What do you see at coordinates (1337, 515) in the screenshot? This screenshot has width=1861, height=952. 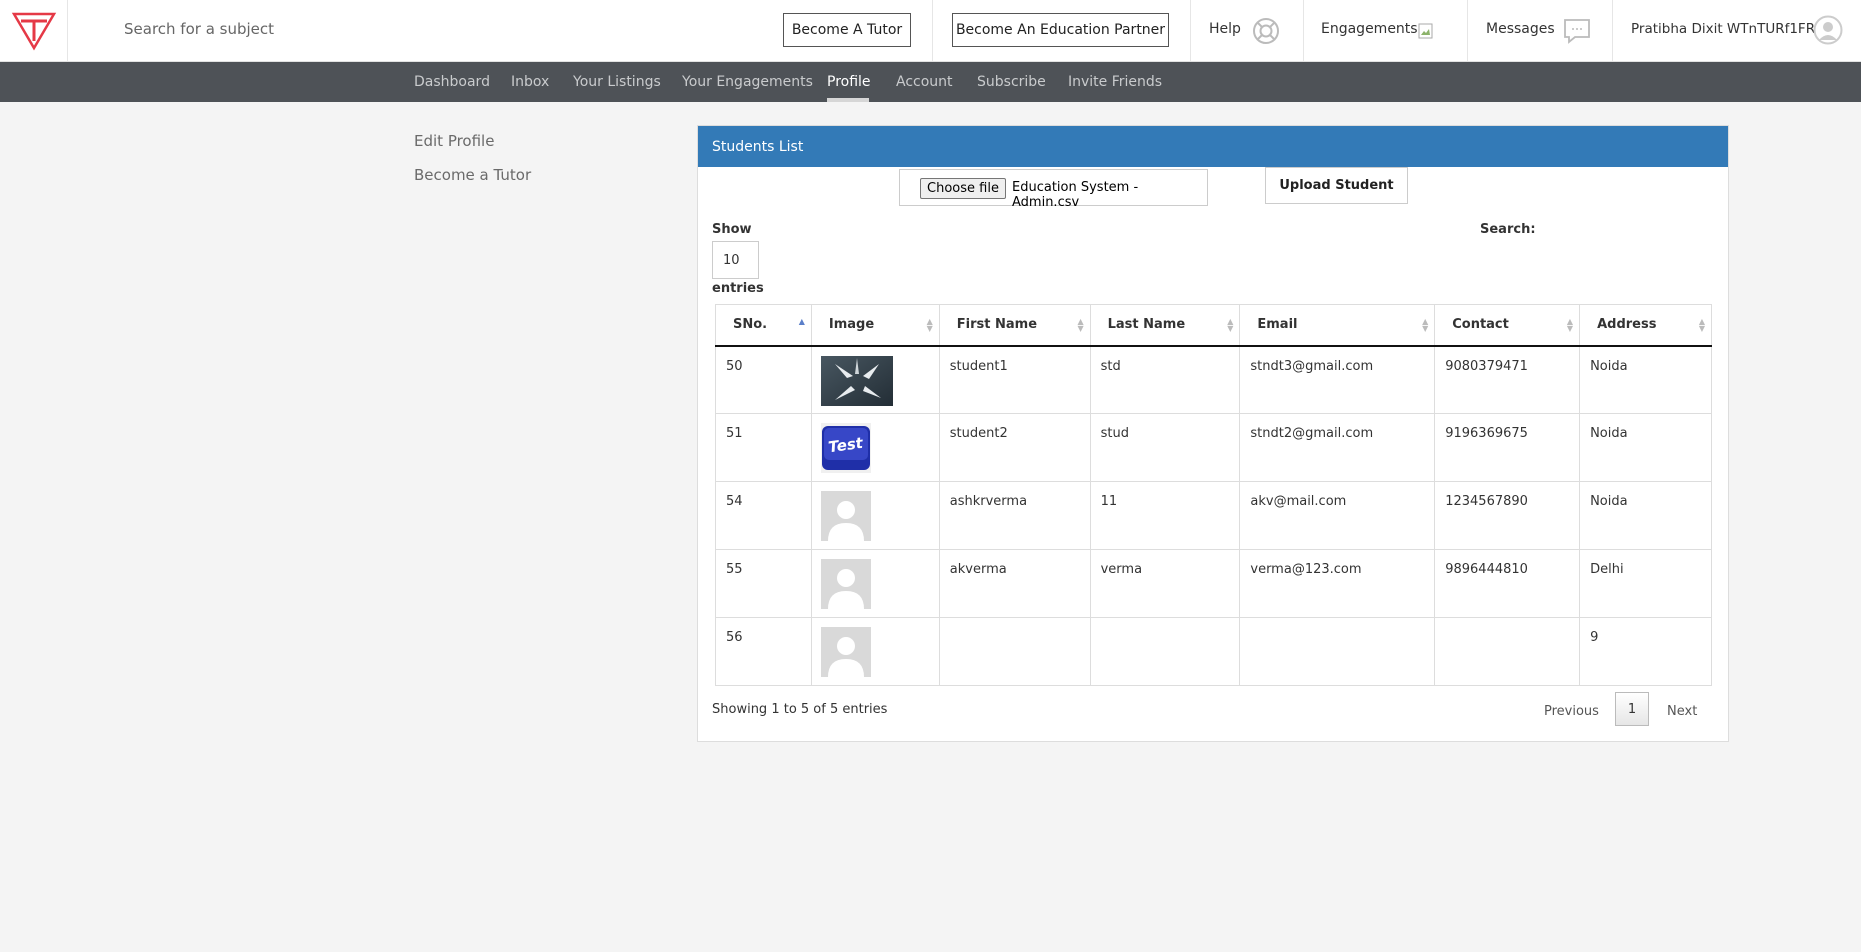 I see `cell-email: akv@mail.com` at bounding box center [1337, 515].